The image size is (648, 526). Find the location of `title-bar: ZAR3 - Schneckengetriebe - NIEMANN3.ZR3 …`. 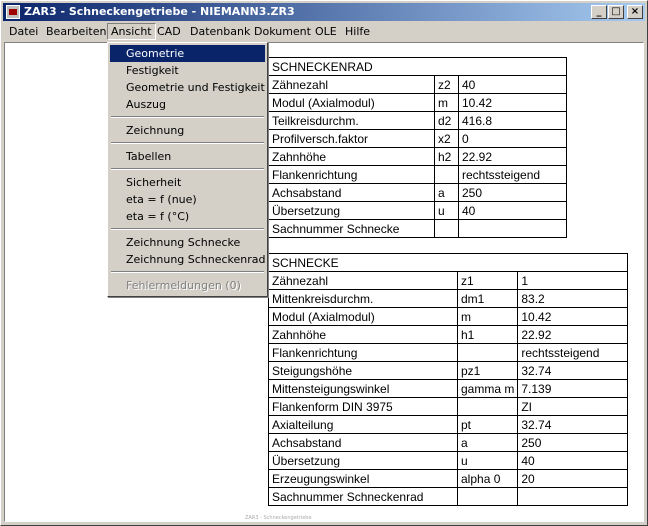

title-bar: ZAR3 - Schneckengetriebe - NIEMANN3.ZR3 … is located at coordinates (324, 12).